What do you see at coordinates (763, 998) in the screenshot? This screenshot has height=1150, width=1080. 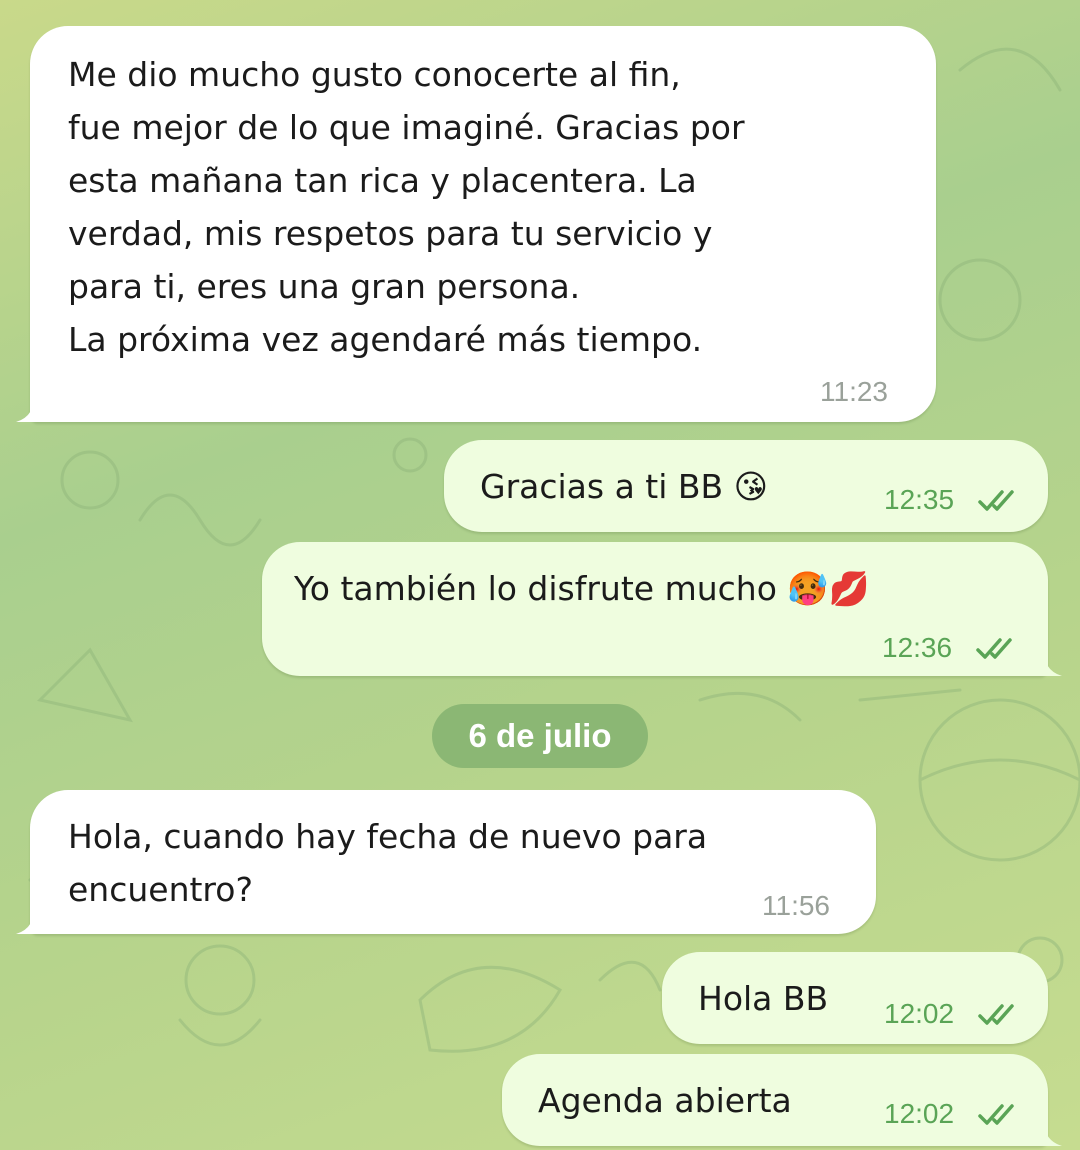 I see `message-text: Hola BB` at bounding box center [763, 998].